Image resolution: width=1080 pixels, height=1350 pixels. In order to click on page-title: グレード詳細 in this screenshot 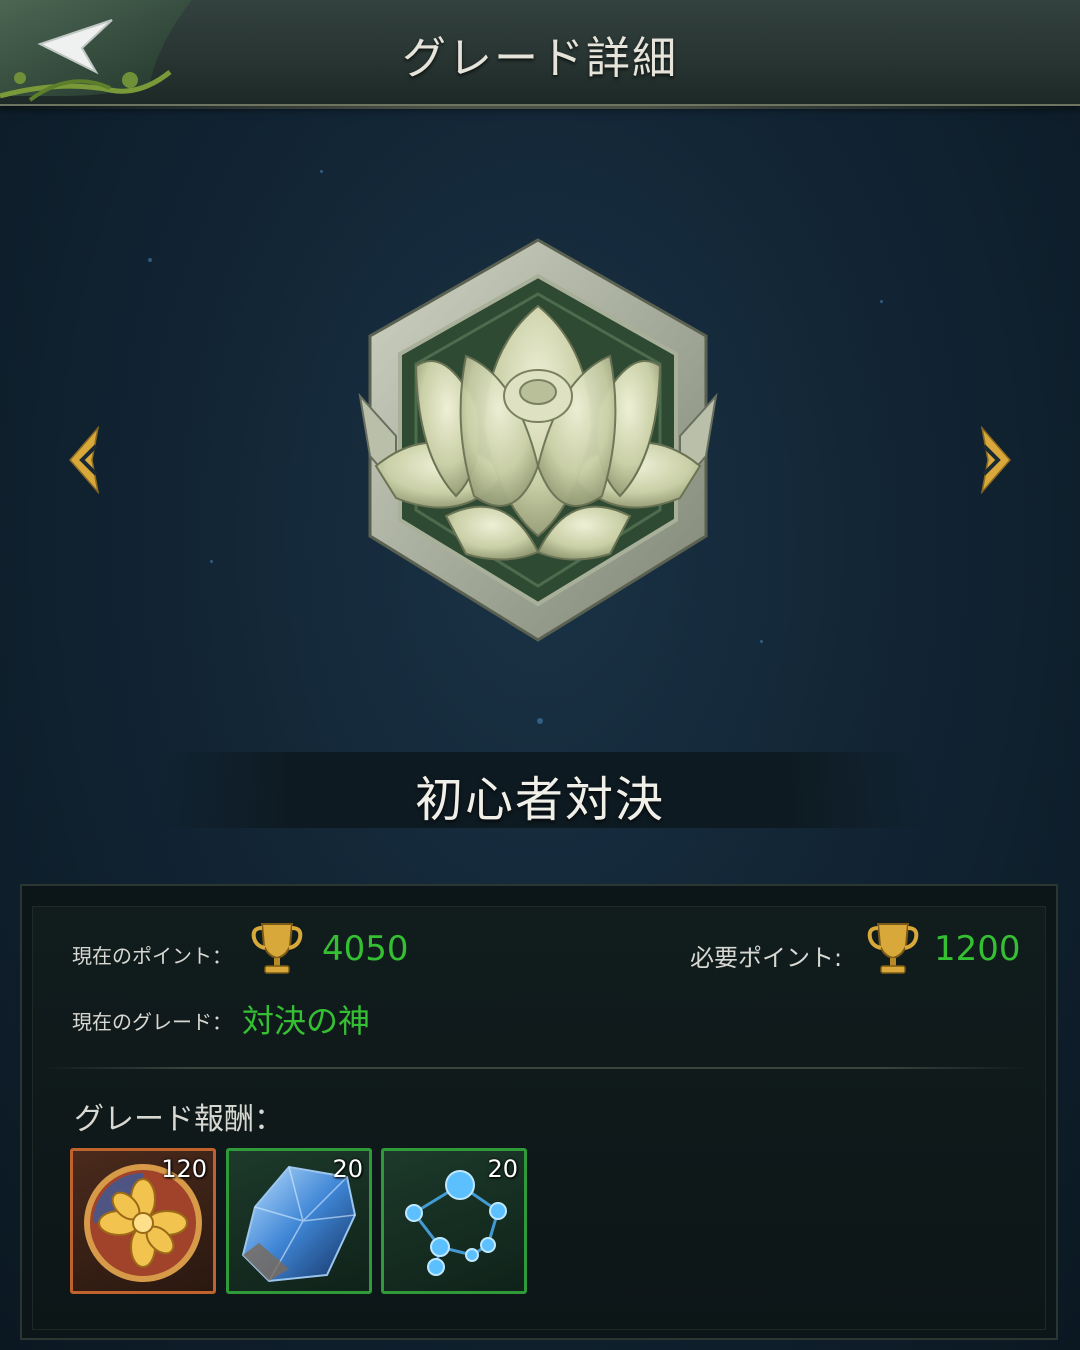, I will do `click(540, 58)`.